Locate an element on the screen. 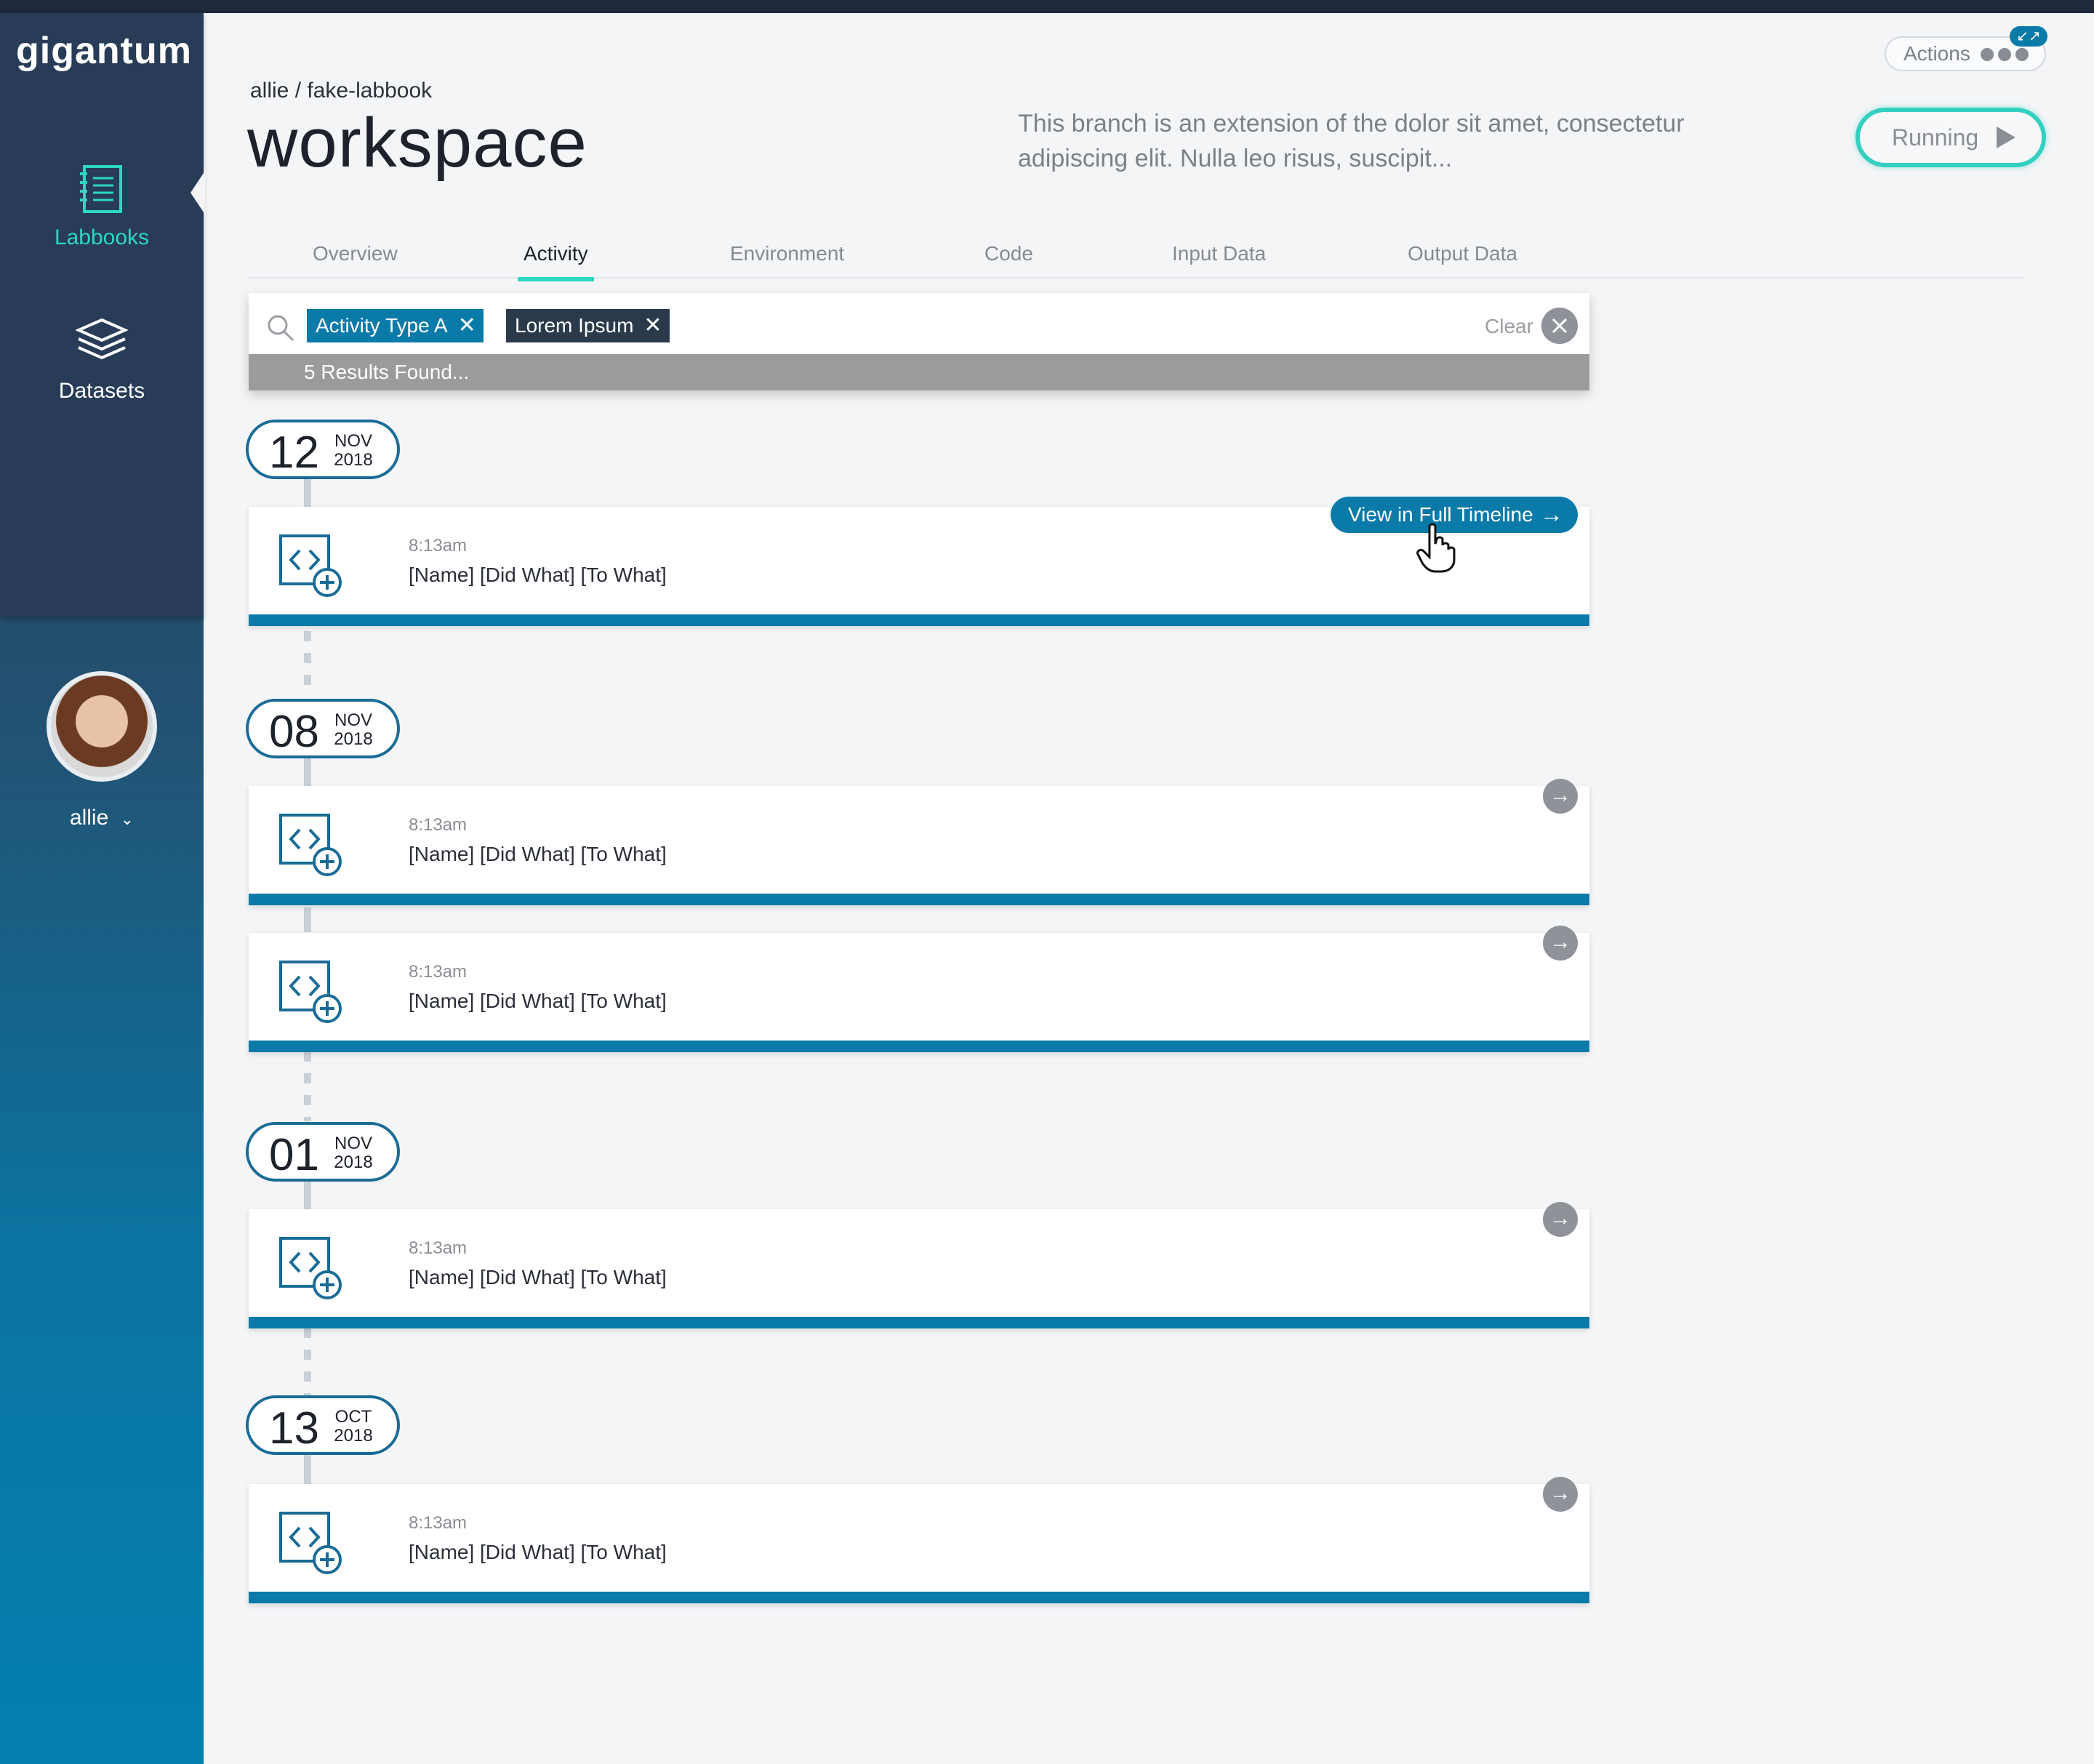  actions-label: Actions is located at coordinates (1937, 53).